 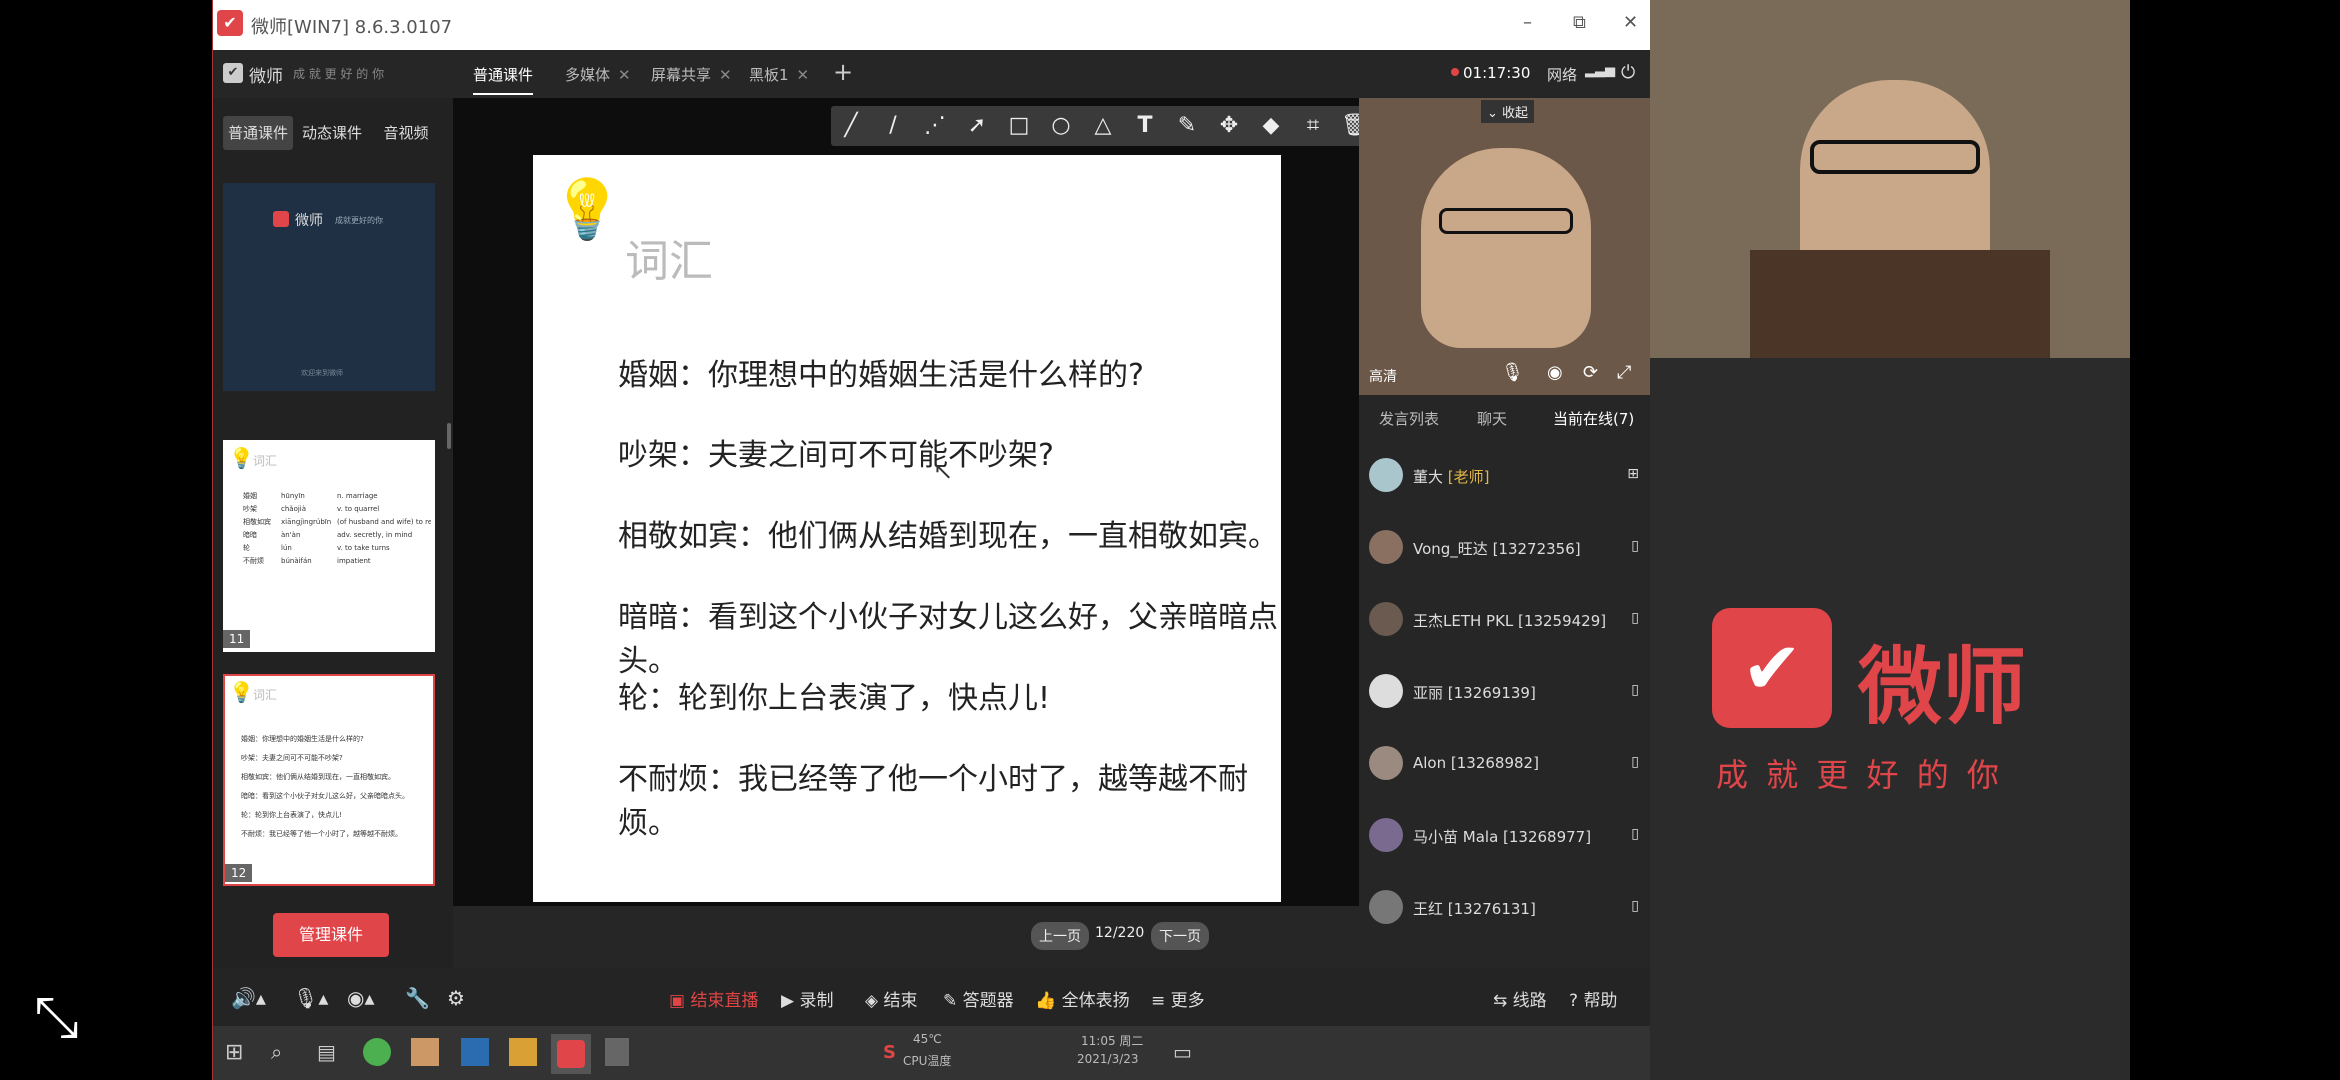 I want to click on tab-normal-courseware: 普通课件, so click(x=503, y=79).